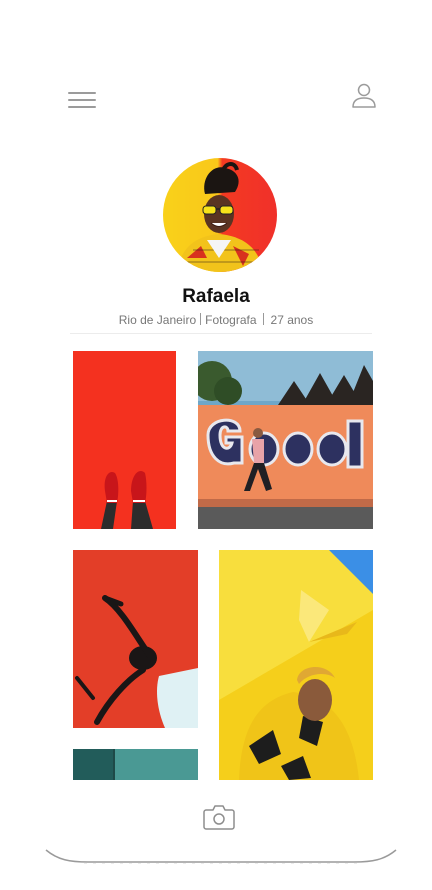  I want to click on gallery-photo-graffiti-wall, so click(285, 440).